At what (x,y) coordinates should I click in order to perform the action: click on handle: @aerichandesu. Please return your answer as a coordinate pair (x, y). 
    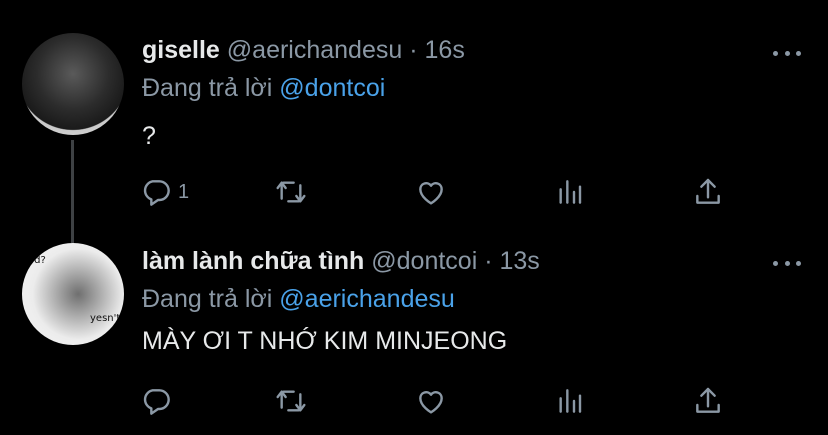
    Looking at the image, I should click on (315, 50).